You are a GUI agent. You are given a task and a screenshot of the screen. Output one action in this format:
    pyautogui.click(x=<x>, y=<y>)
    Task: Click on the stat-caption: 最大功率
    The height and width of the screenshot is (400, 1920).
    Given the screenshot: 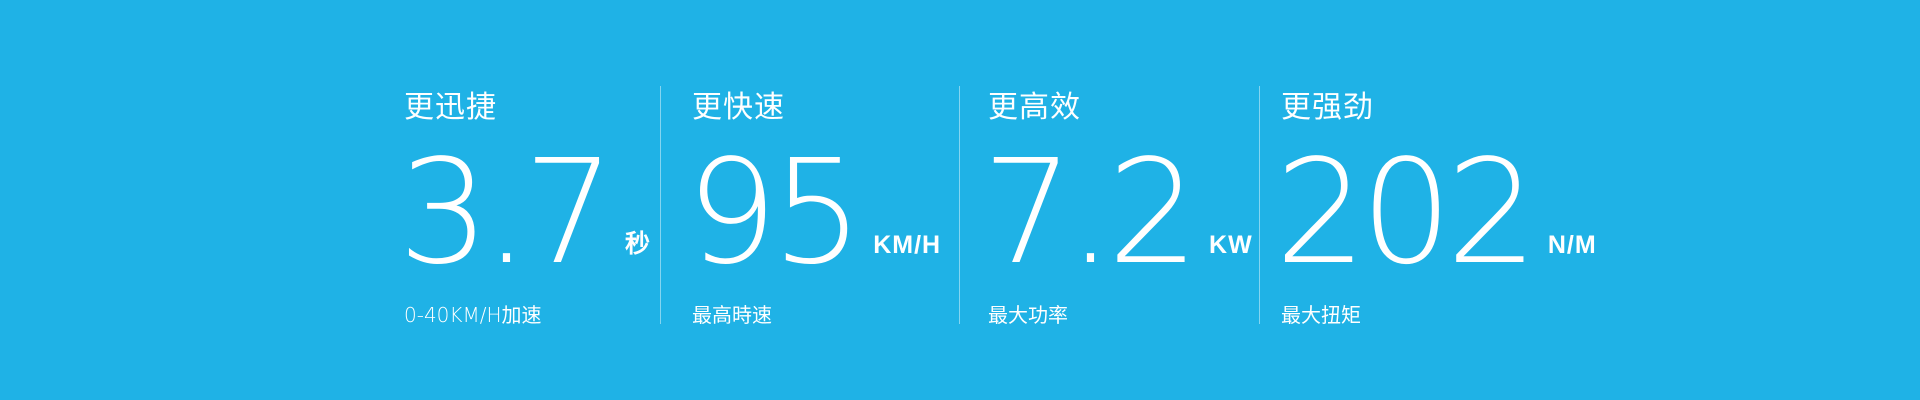 What is the action you would take?
    pyautogui.click(x=1028, y=315)
    